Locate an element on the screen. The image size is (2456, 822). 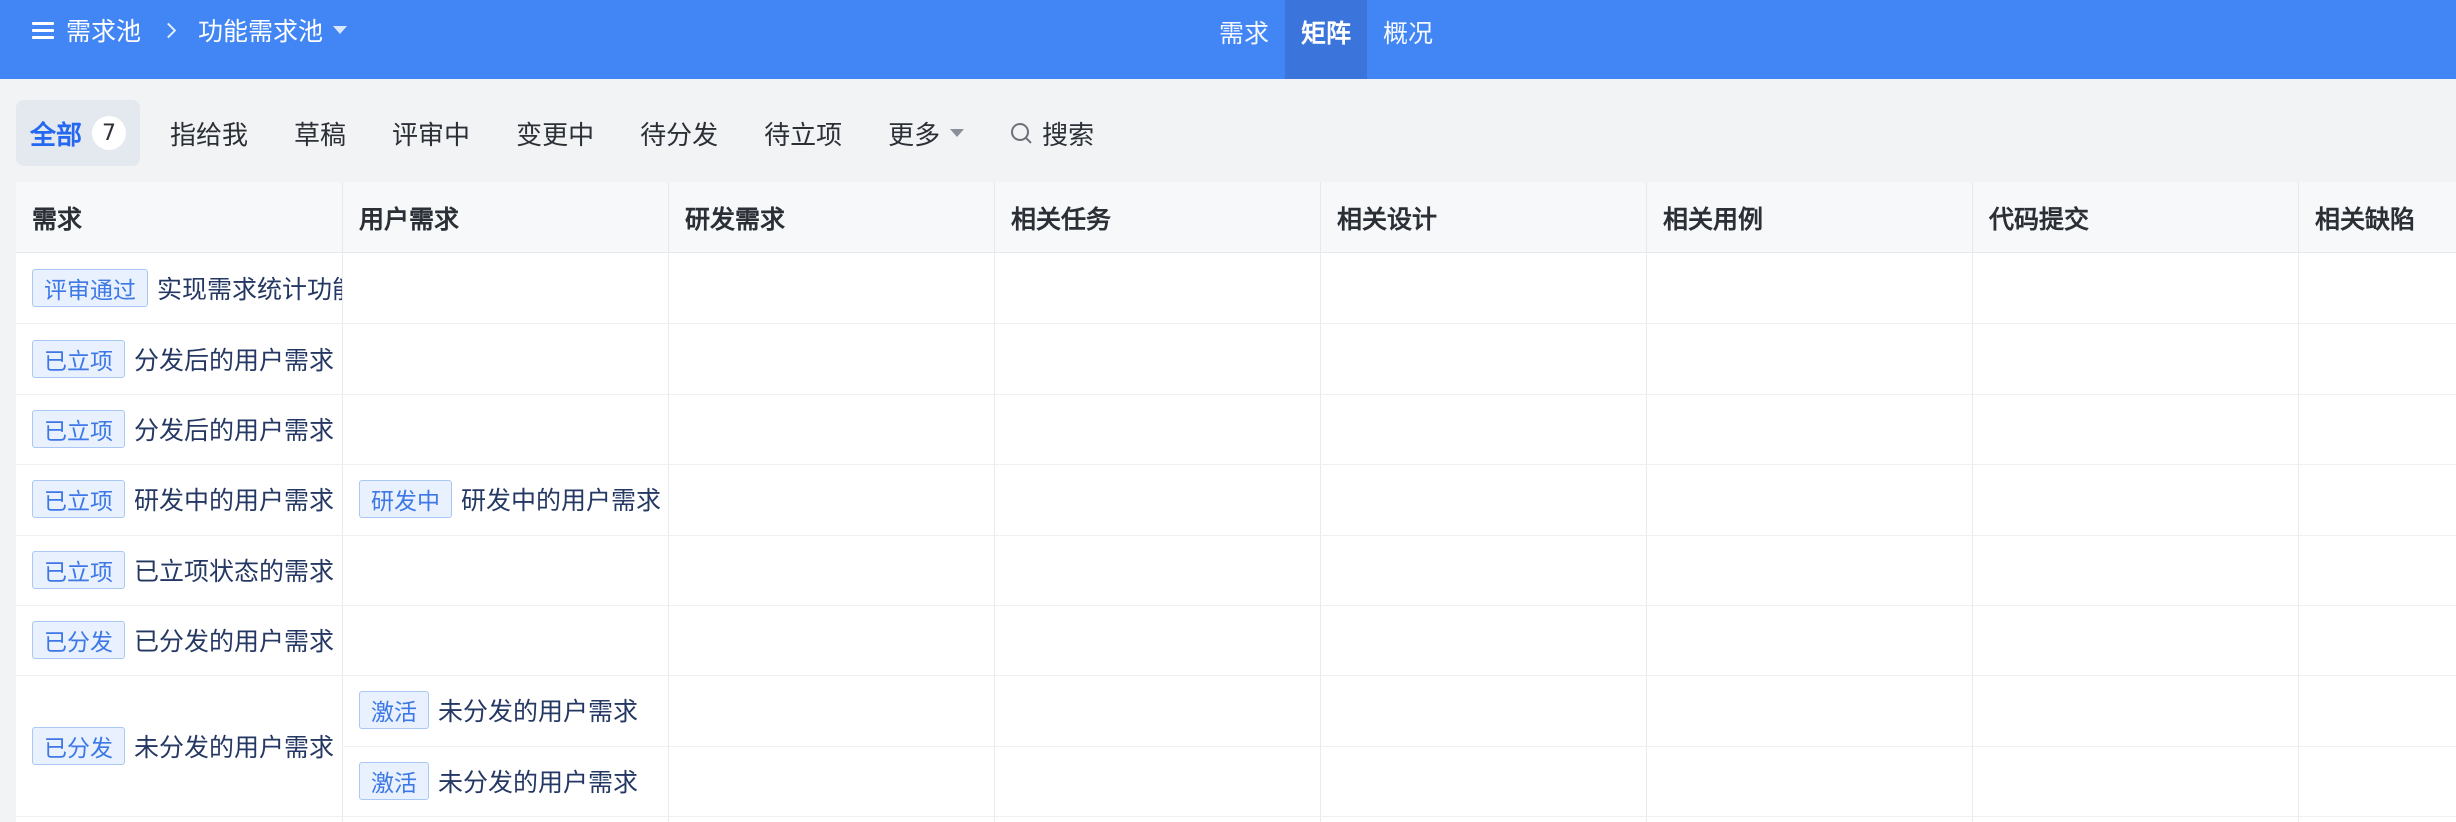
tab-matrix: 矩阵 is located at coordinates (1326, 39).